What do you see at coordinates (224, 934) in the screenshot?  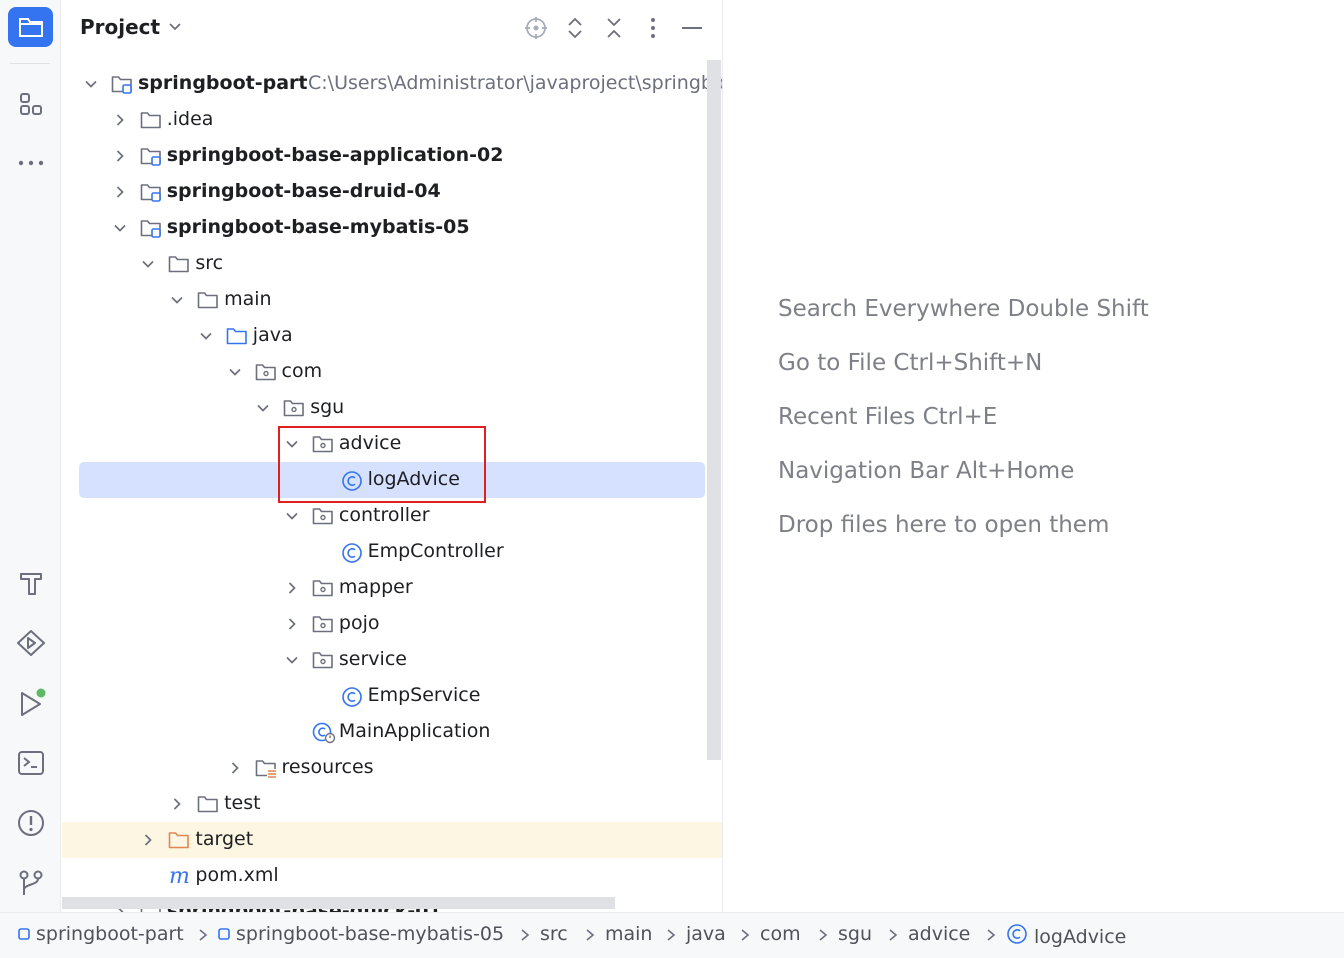 I see `module-icon` at bounding box center [224, 934].